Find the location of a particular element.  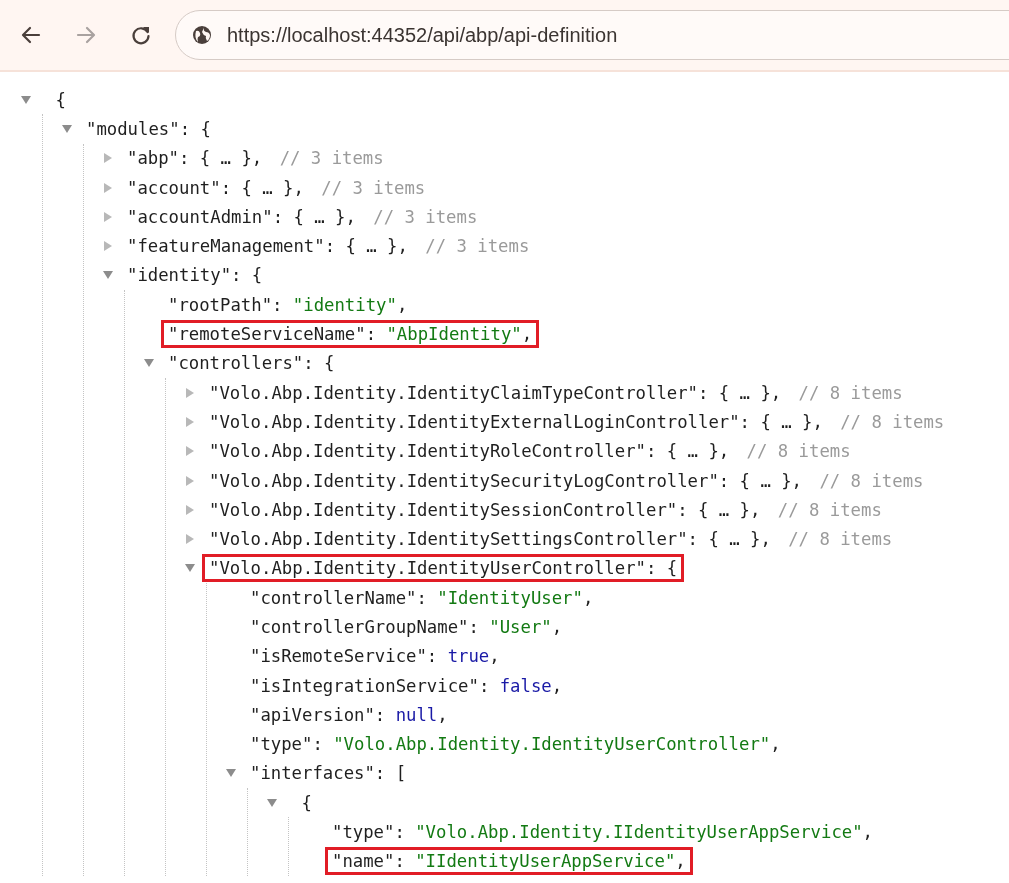

json-key: "Volo.Abp.Identity.IdentitySessionController": is located at coordinates (448, 509).